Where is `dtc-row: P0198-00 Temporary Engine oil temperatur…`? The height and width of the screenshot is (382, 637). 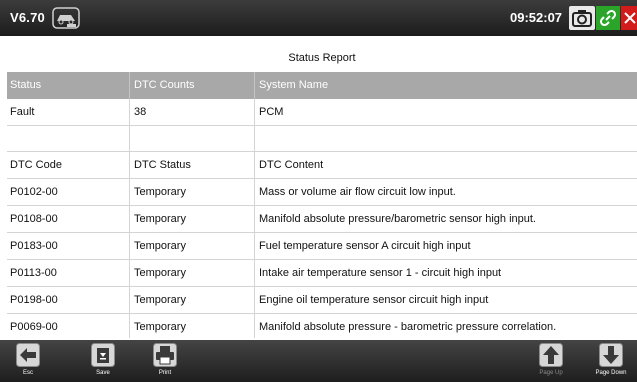
dtc-row: P0198-00 Temporary Engine oil temperatur… is located at coordinates (322, 300).